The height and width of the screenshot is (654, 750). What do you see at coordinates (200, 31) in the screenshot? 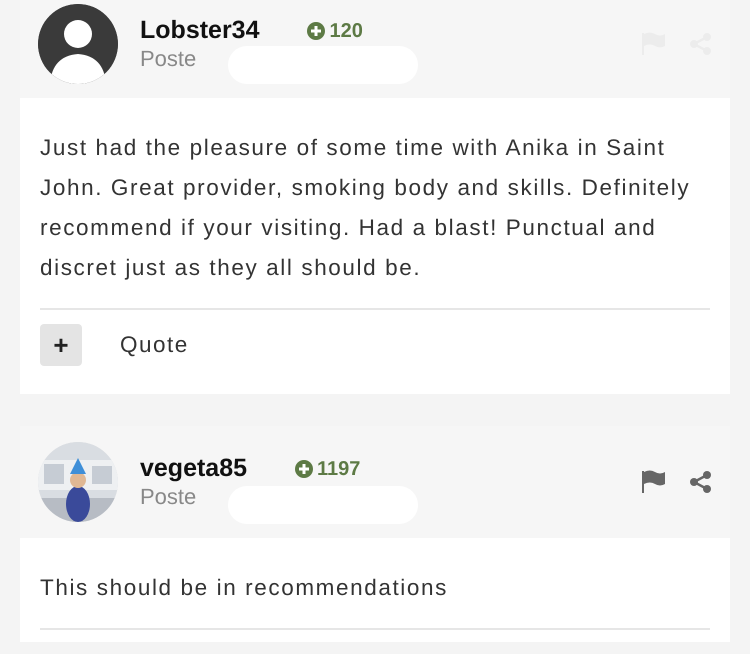
I see `username: Lobster34` at bounding box center [200, 31].